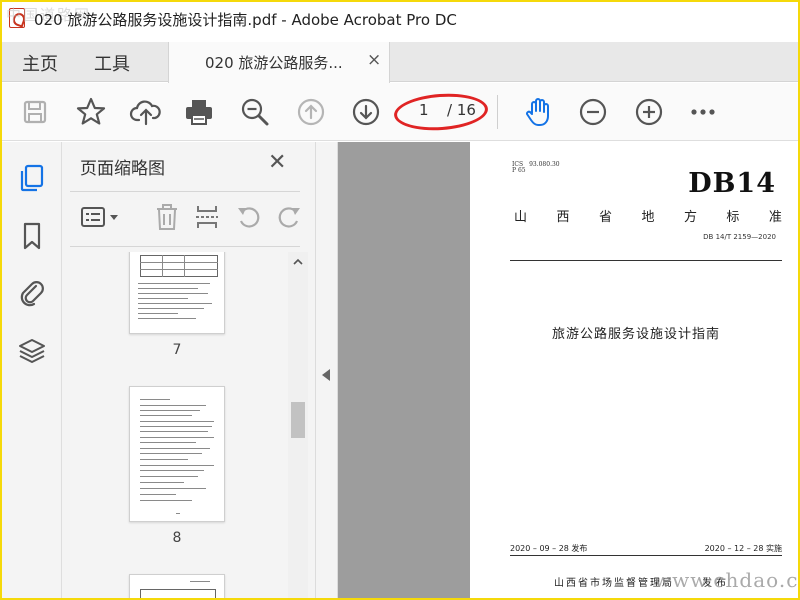  Describe the element at coordinates (739, 237) in the screenshot. I see `standard-number: DB 14/T 2159—2020` at that location.